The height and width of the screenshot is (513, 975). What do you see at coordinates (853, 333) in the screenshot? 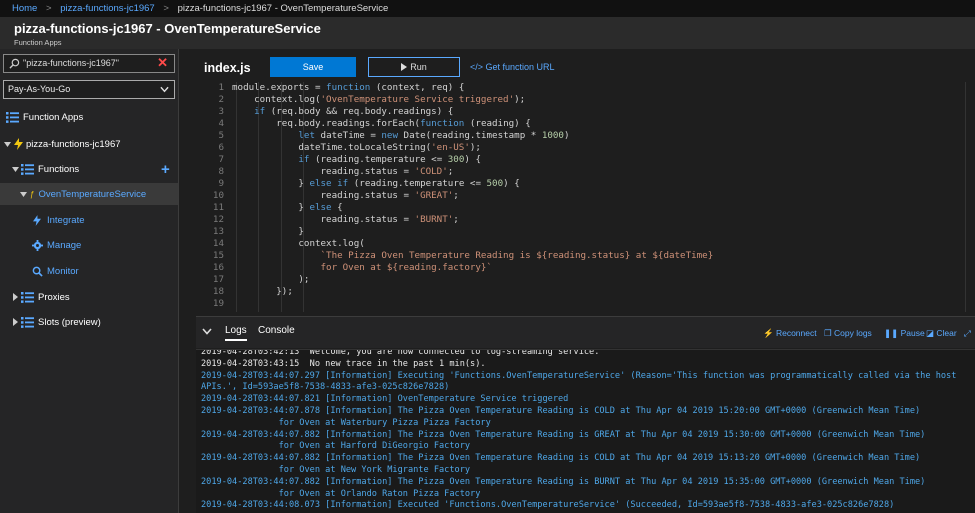
I see `copy-logs-label: Copy logs` at bounding box center [853, 333].